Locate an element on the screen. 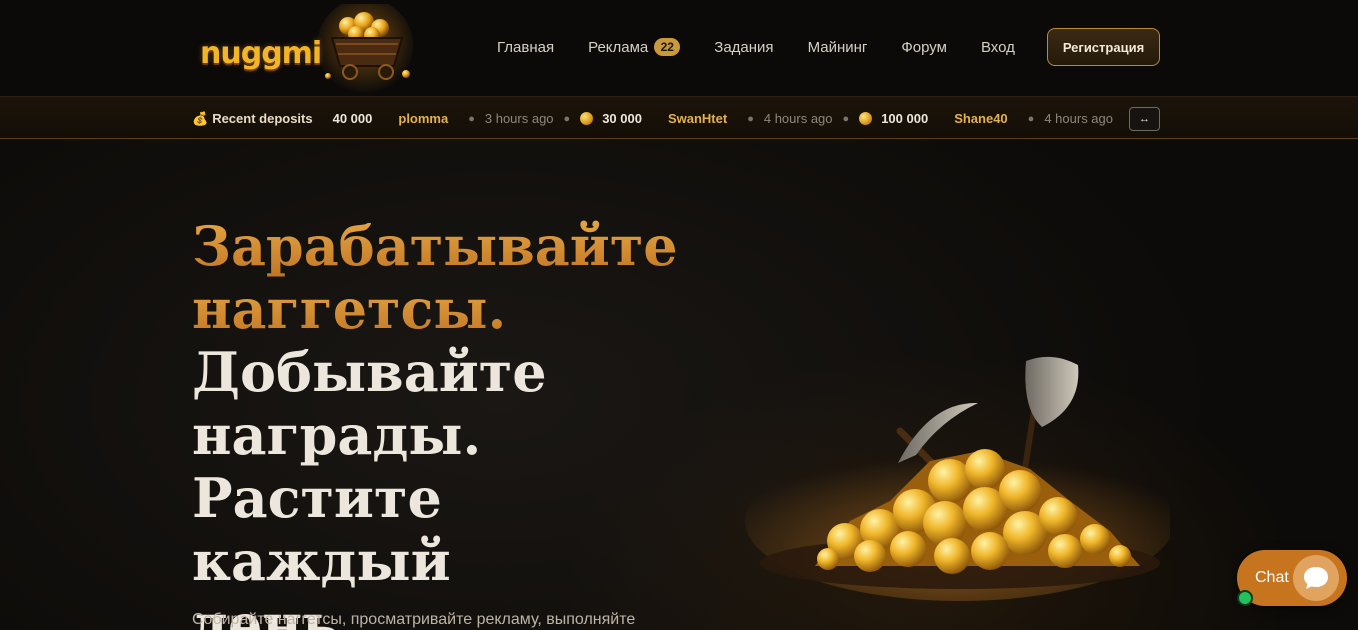 This screenshot has width=1358, height=630. deposit-amount: 30 000 is located at coordinates (611, 118).